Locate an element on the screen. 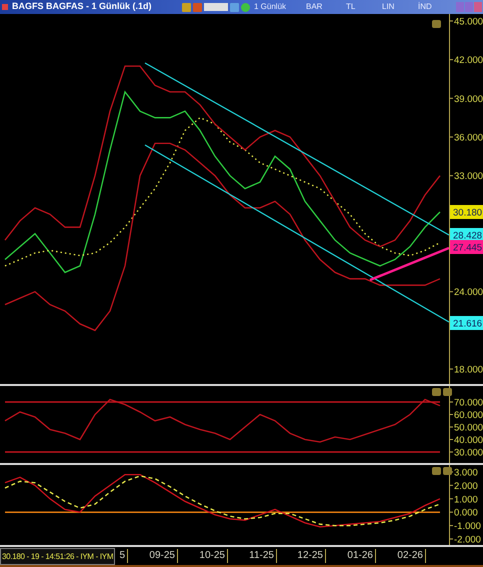 Image resolution: width=483 pixels, height=567 pixels. price-tag: 21.616 is located at coordinates (466, 323).